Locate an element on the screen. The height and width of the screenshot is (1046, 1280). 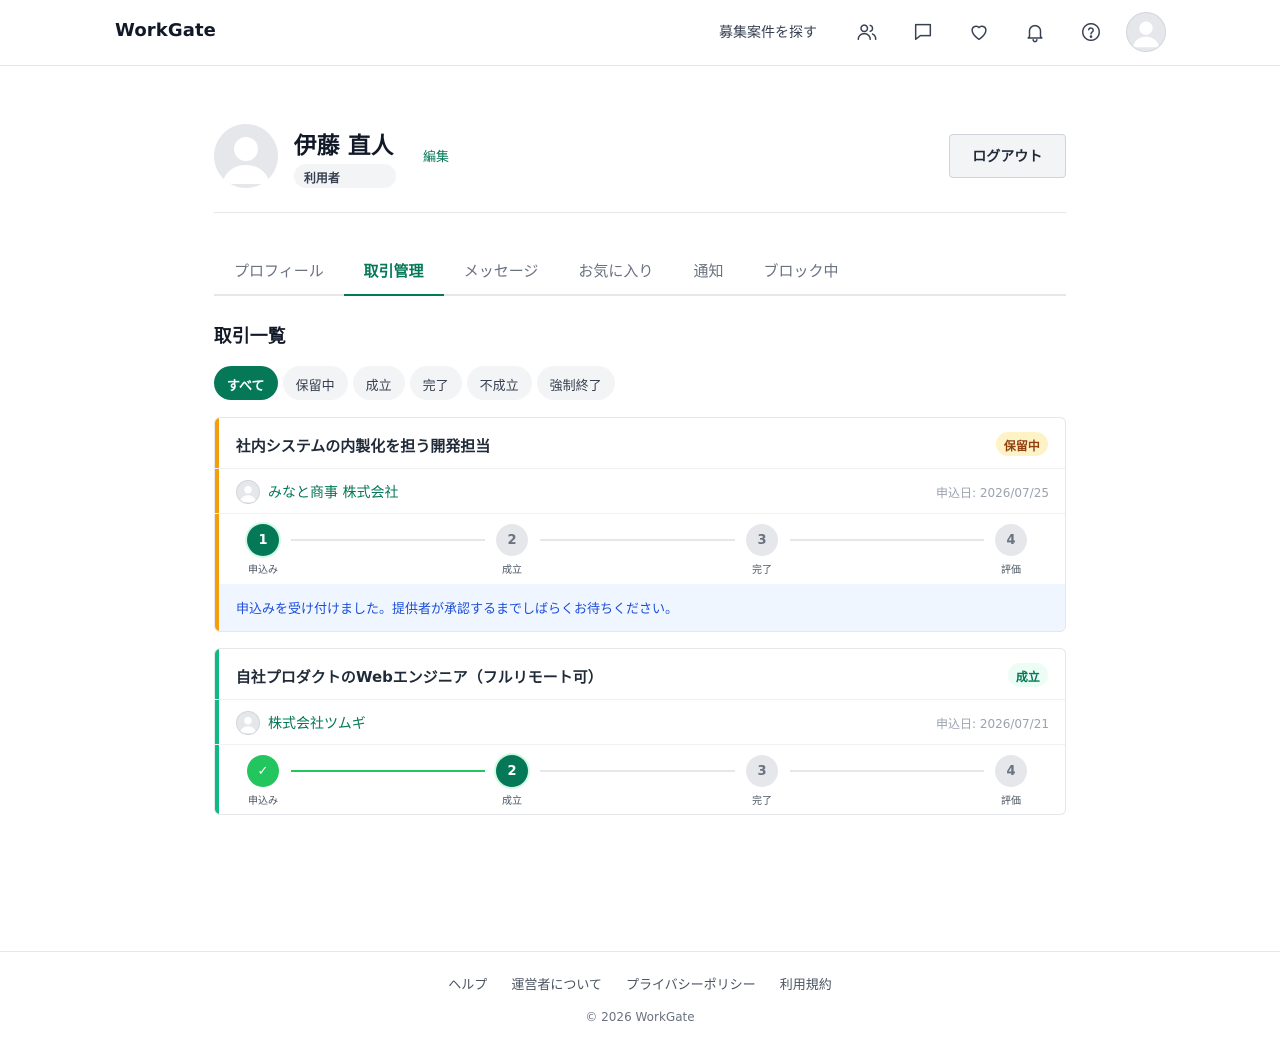
copyright: © 2026 WorkGate is located at coordinates (640, 1017).